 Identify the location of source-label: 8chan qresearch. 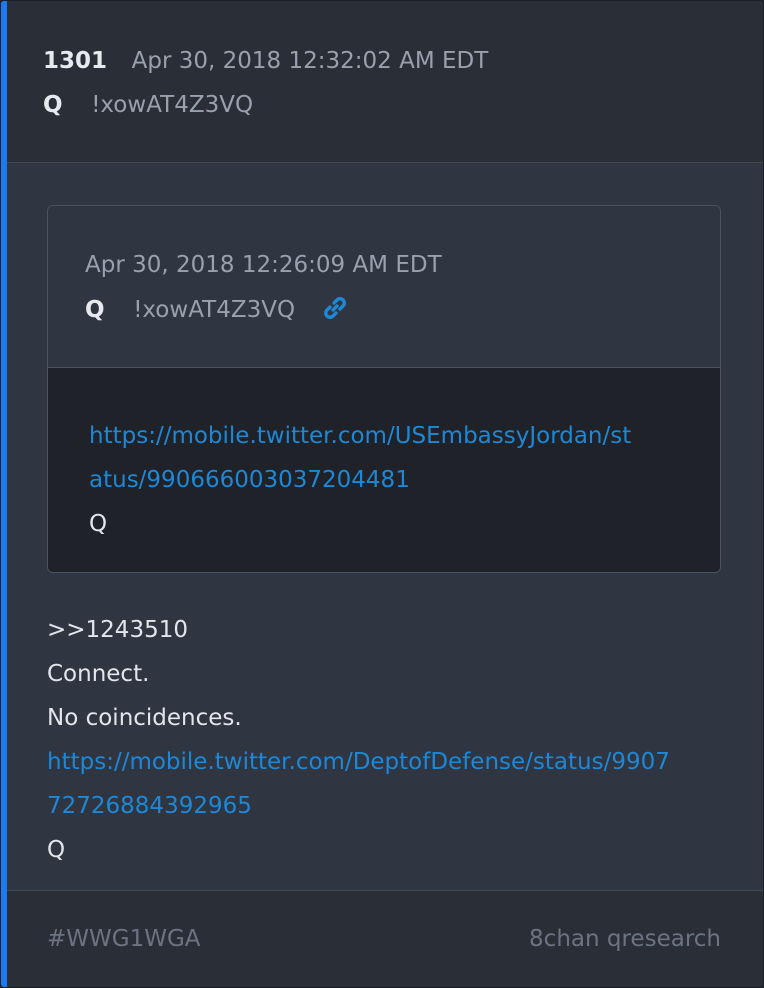
(625, 939).